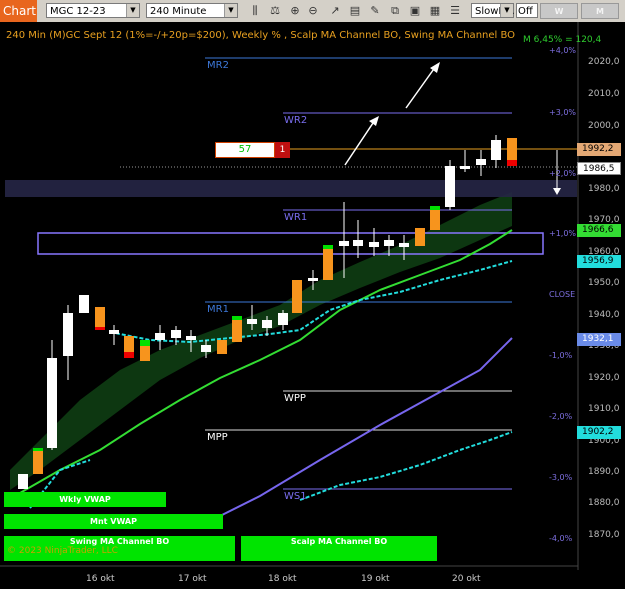  Describe the element at coordinates (604, 472) in the screenshot. I see `price-tick: 1890,0` at that location.